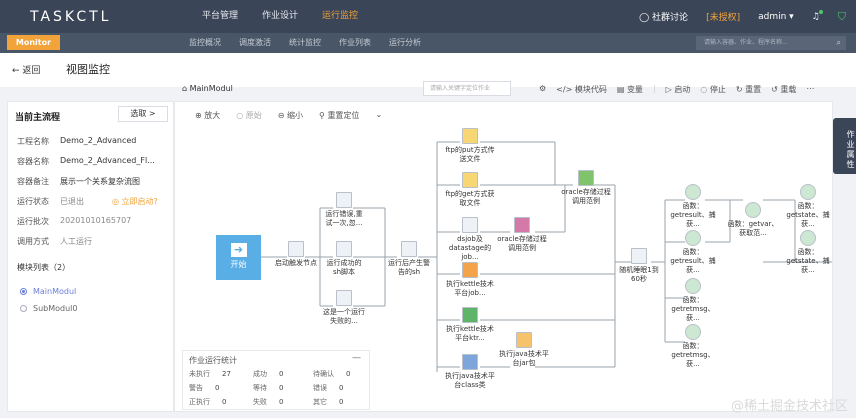 This screenshot has height=418, width=856. Describe the element at coordinates (783, 89) in the screenshot. I see `reload-button: ↺ 重载` at that location.